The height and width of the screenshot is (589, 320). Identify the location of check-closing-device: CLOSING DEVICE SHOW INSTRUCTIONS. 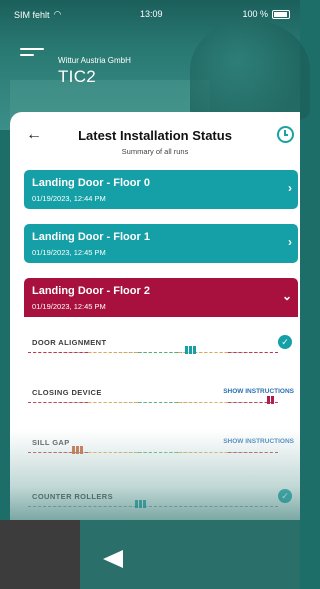
(161, 402).